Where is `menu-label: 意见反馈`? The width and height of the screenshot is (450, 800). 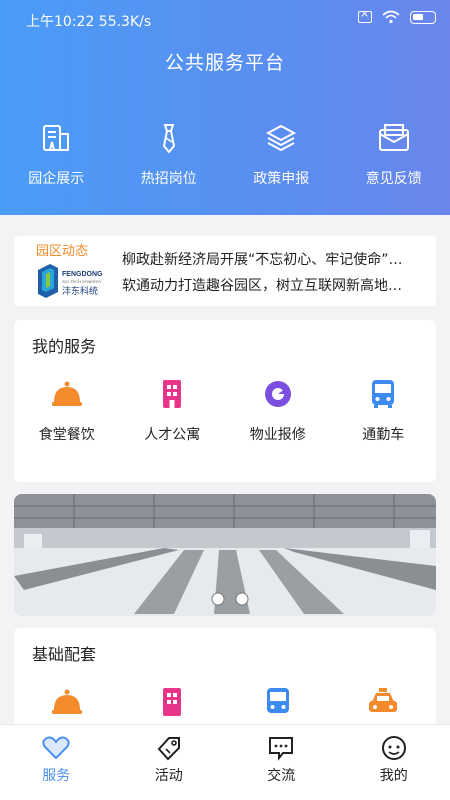 menu-label: 意见反馈 is located at coordinates (393, 179).